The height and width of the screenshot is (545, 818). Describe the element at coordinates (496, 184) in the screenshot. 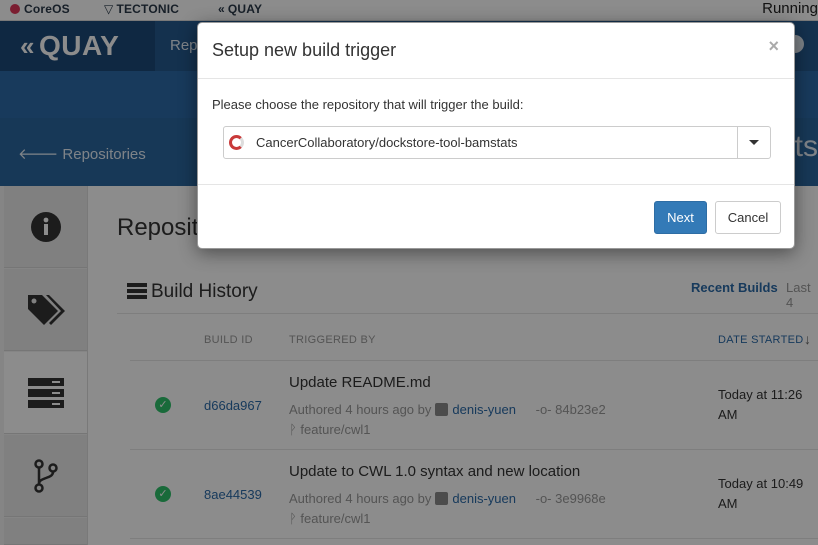

I see `modal-footer-divider` at that location.